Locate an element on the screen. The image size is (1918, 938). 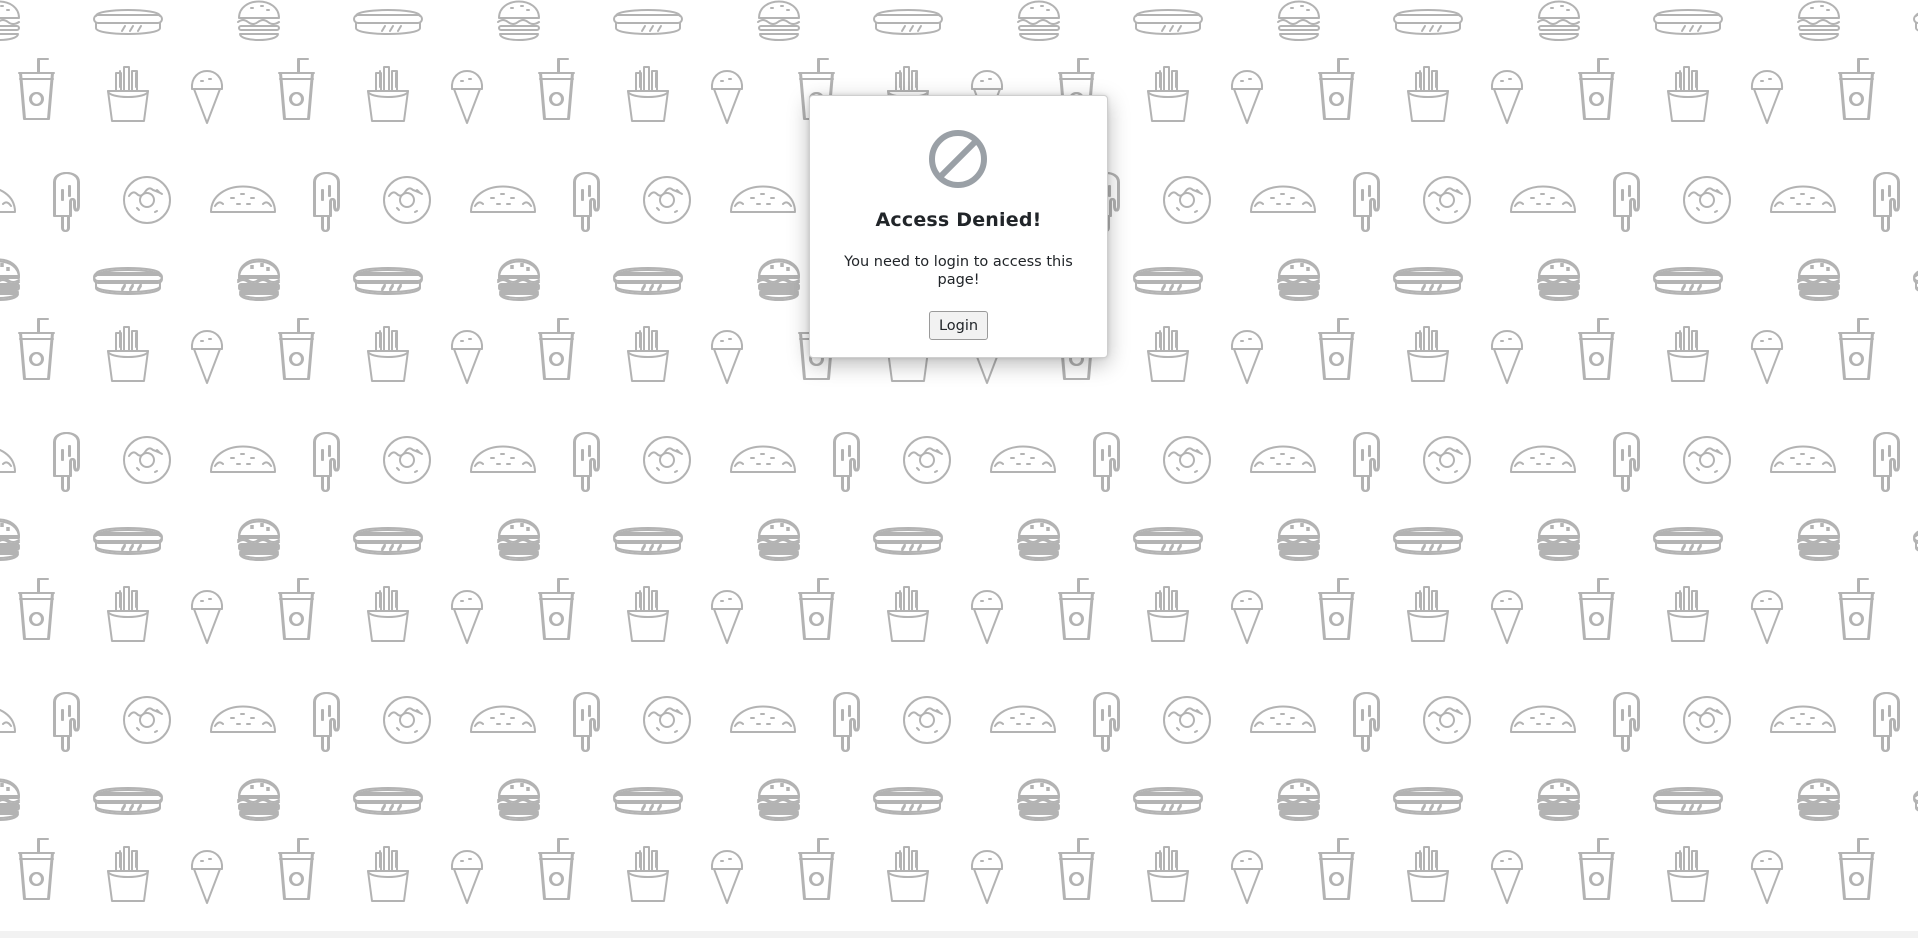
dialog-message: You need to login to access this page! is located at coordinates (958, 271).